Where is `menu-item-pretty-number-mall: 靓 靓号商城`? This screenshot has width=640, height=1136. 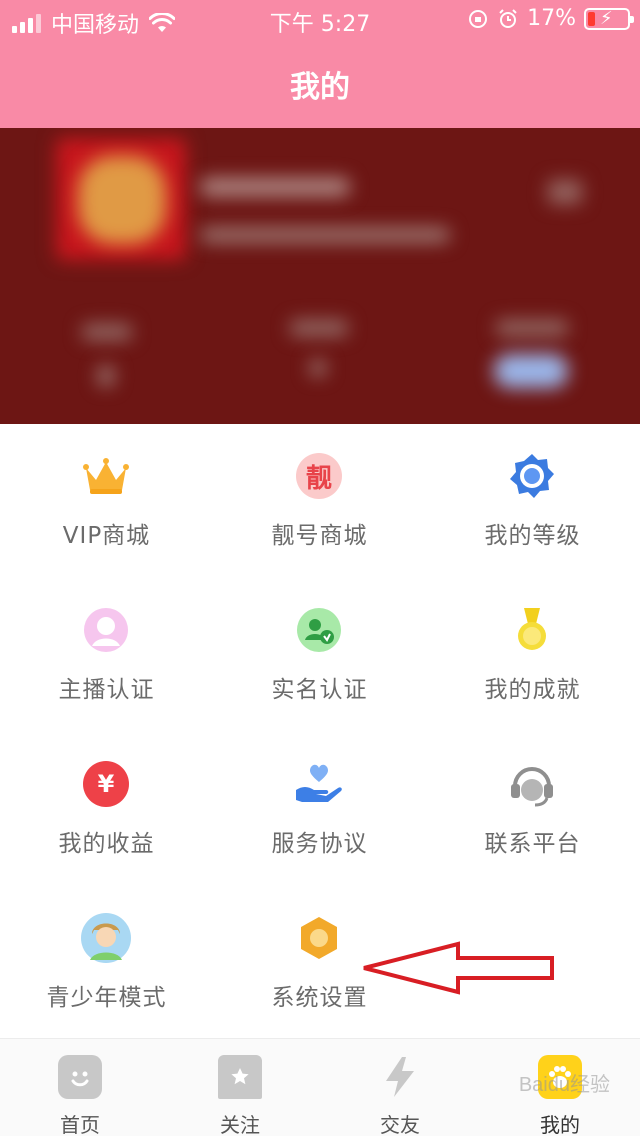
menu-item-pretty-number-mall: 靓 靓号商城 is located at coordinates (319, 501).